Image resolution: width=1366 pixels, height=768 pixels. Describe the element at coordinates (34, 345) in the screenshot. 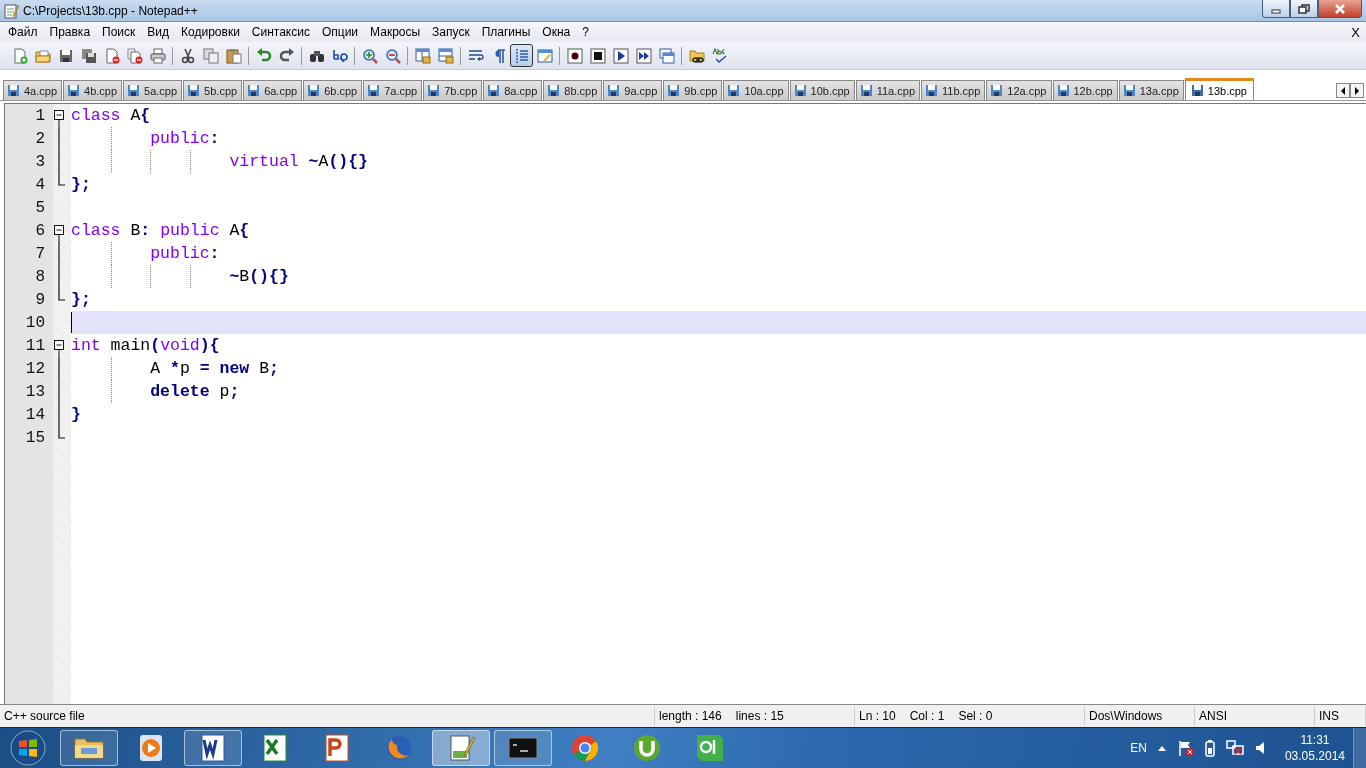

I see `line-number: 11` at that location.